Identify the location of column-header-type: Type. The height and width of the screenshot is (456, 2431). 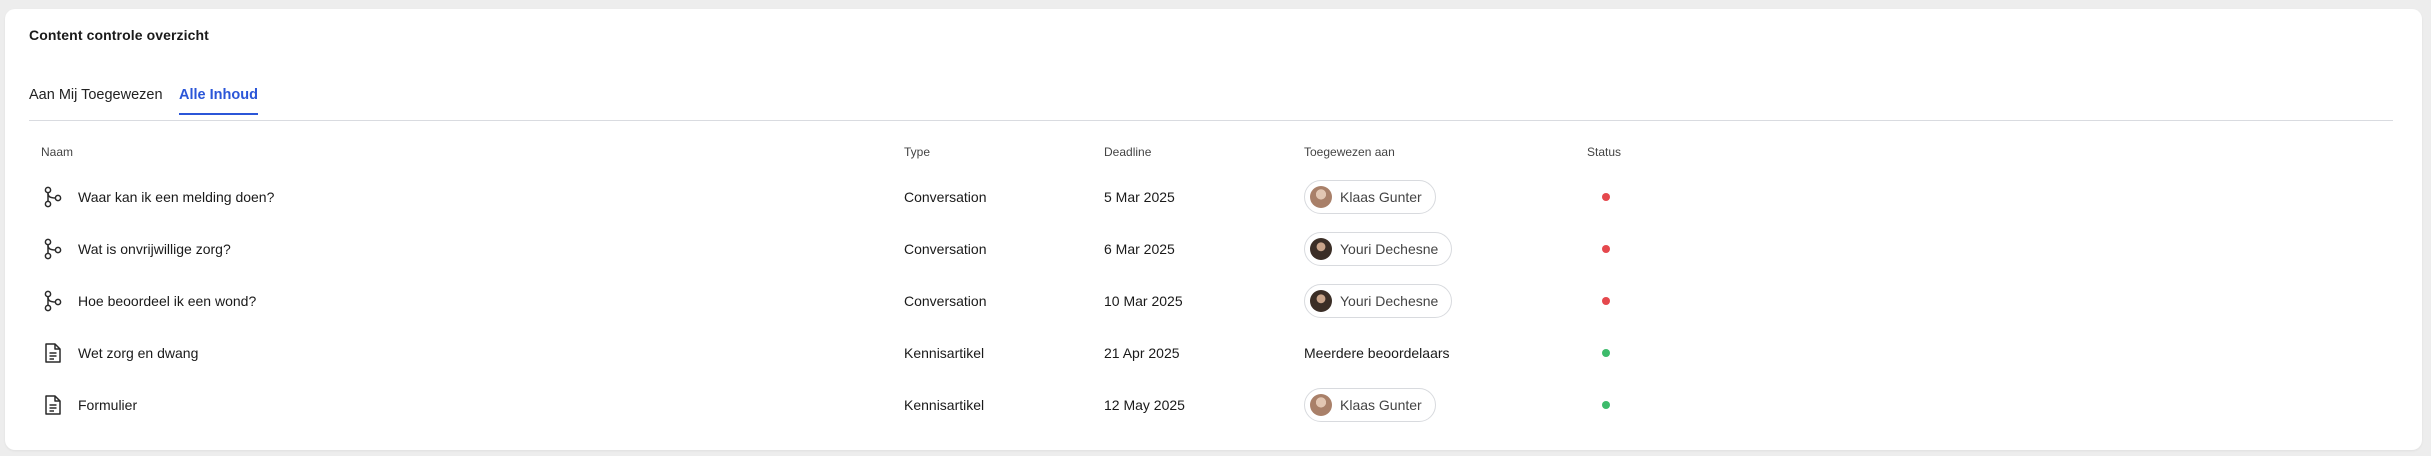
(917, 152).